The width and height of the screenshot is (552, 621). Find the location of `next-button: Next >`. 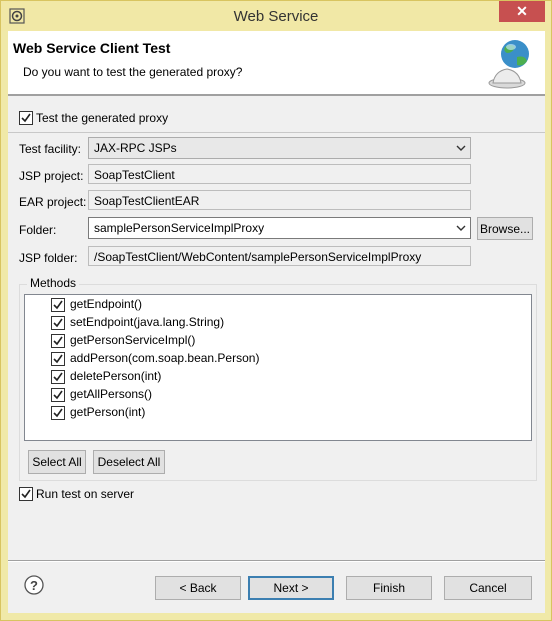

next-button: Next > is located at coordinates (291, 588).